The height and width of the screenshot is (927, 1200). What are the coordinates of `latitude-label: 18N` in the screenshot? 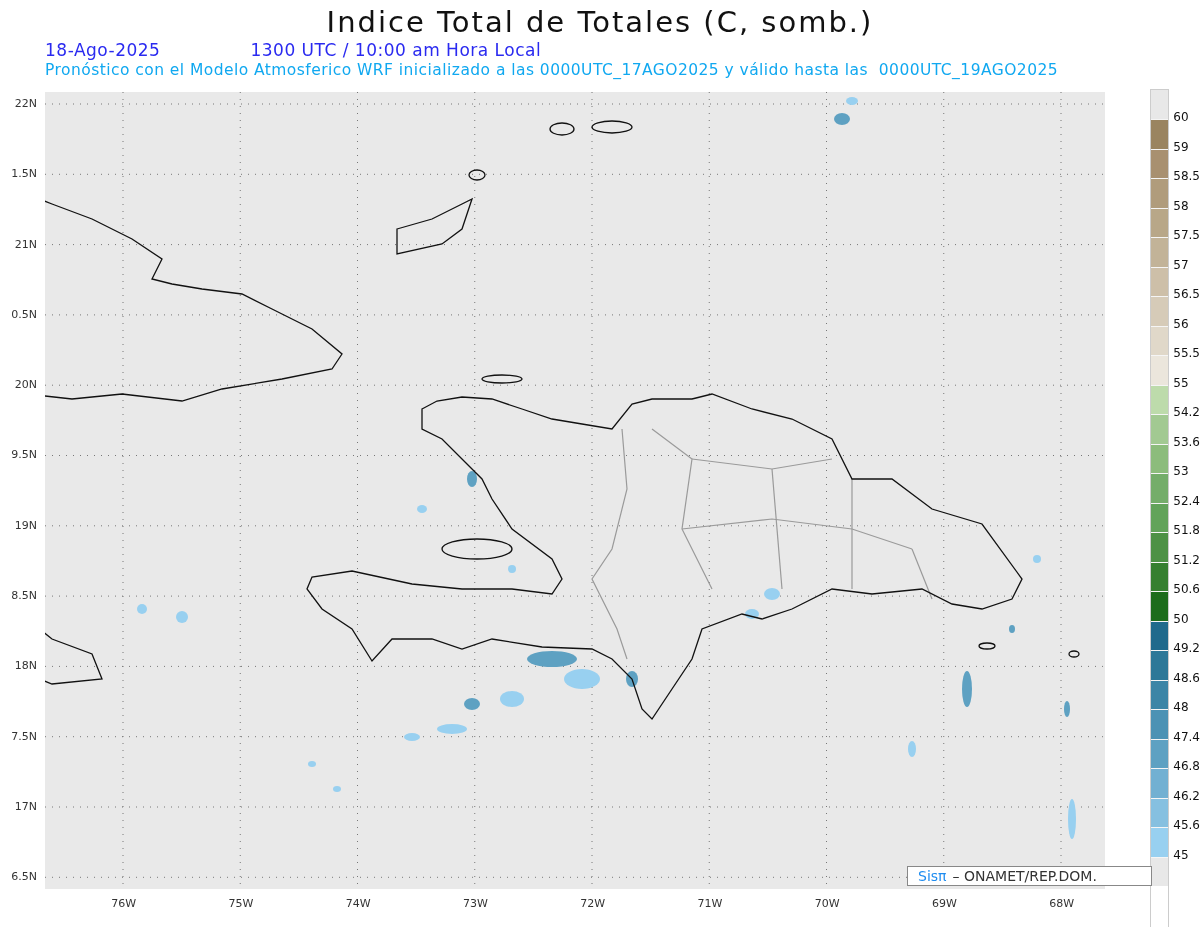 It's located at (26, 667).